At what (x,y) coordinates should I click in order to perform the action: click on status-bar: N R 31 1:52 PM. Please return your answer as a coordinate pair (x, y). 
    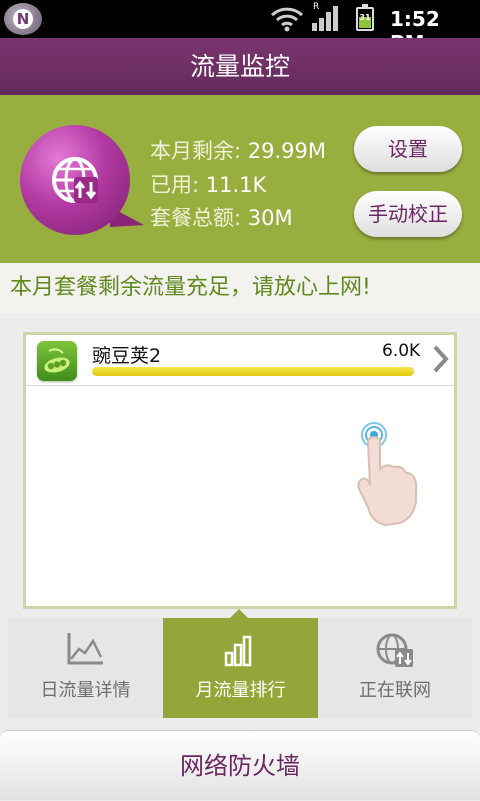
    Looking at the image, I should click on (240, 27).